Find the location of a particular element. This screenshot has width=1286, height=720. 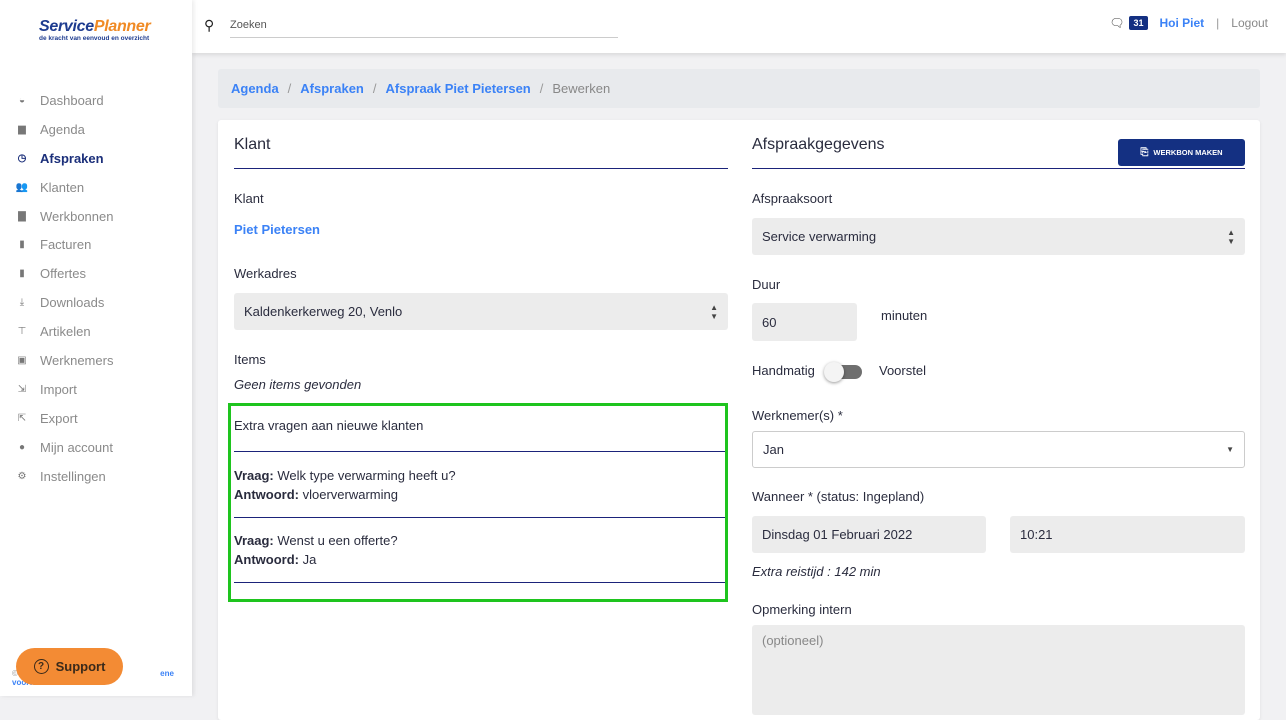

breadcrumb-afspraken: Afspraken is located at coordinates (332, 88).